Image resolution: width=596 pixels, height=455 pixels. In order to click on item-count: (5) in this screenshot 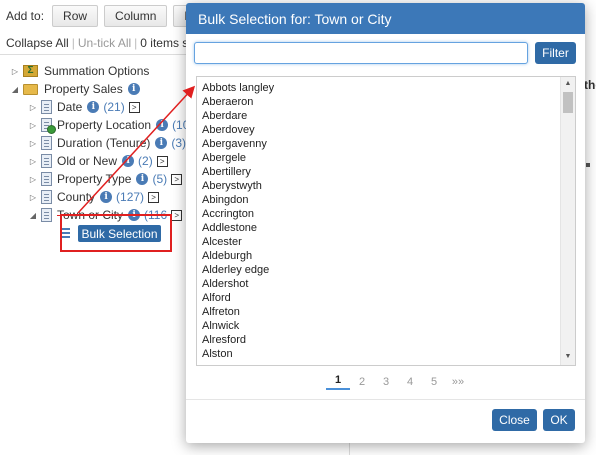, I will do `click(160, 179)`.